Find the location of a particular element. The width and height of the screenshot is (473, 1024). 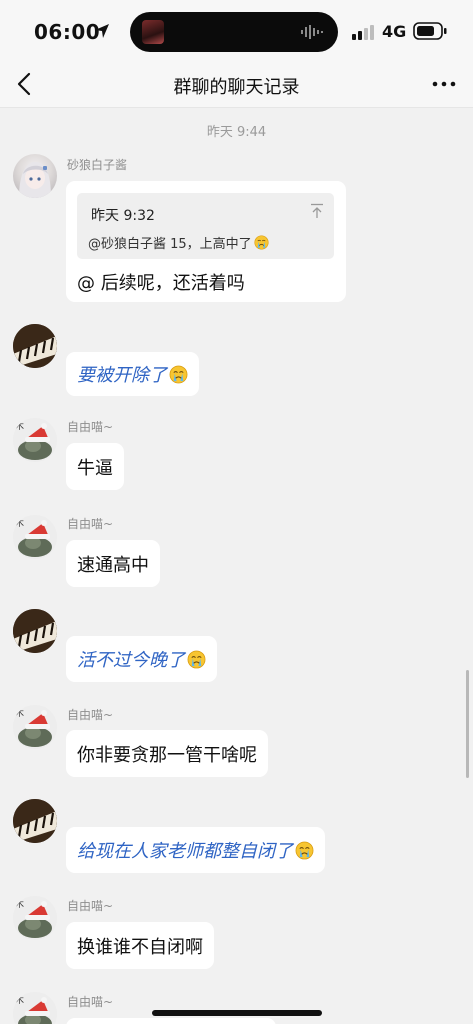

quoted-text-content: @砂狼白子酱 15，上高中了 is located at coordinates (170, 244).